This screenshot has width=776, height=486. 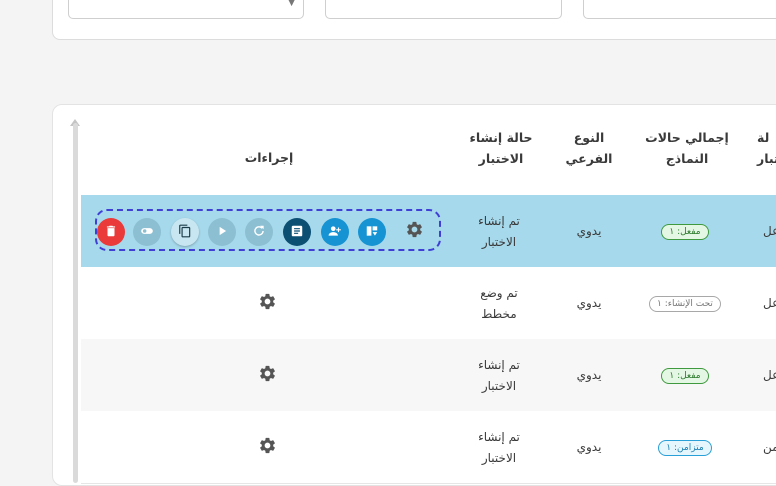 I want to click on total-cell: متزامن: ١, so click(x=685, y=446).